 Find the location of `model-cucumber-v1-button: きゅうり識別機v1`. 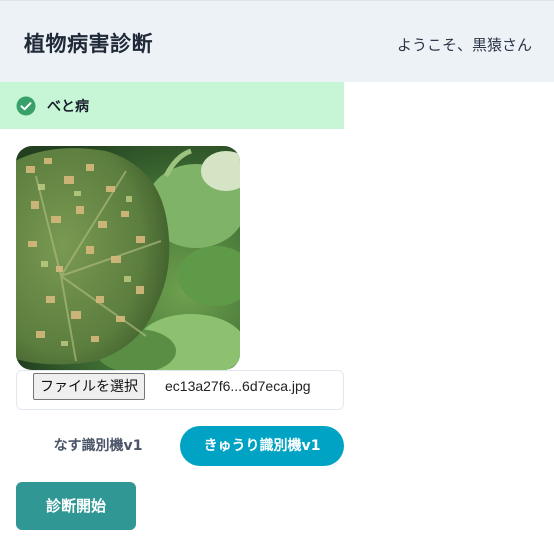

model-cucumber-v1-button: きゅうり識別機v1 is located at coordinates (262, 446).